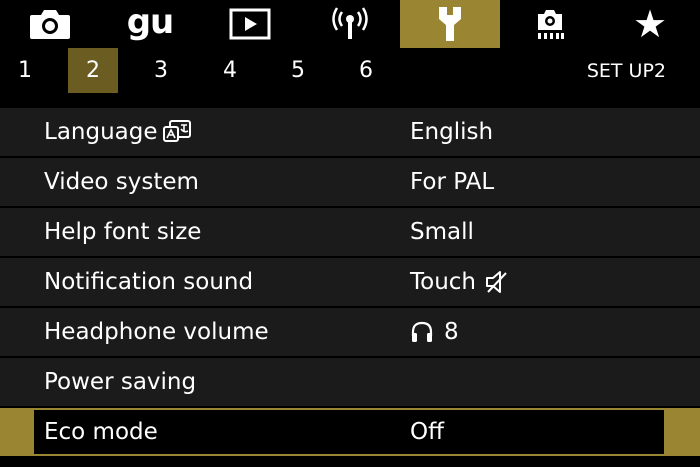 The width and height of the screenshot is (700, 467). I want to click on menu-item-label: Power saving, so click(120, 382).